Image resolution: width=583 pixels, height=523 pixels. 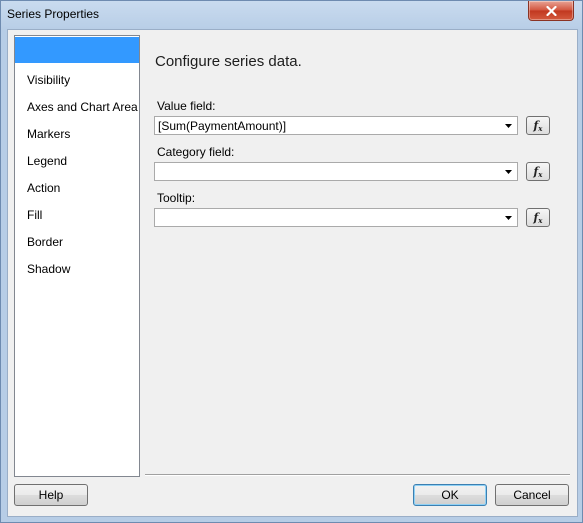 I want to click on help-button: Help, so click(x=51, y=495).